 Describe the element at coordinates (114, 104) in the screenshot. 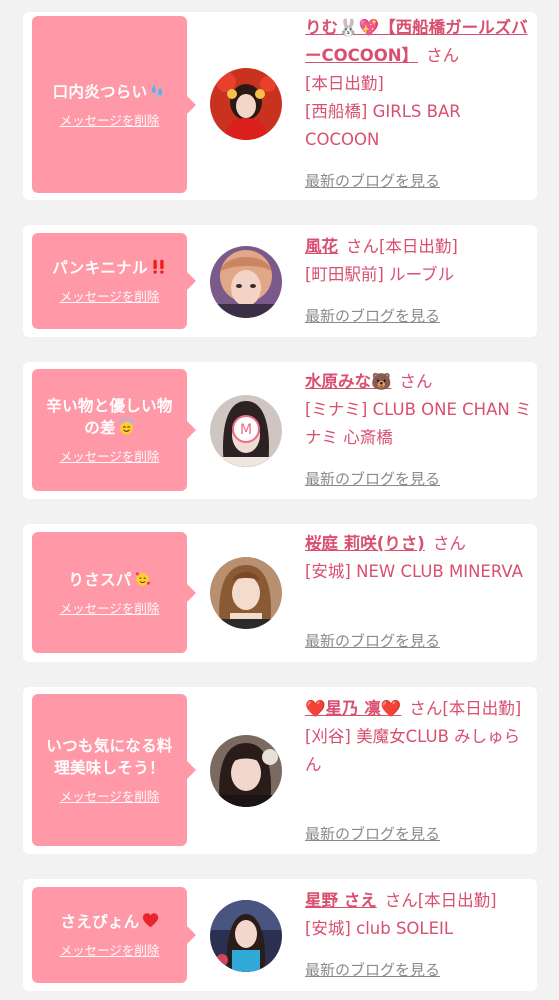

I see `message-bubble: 口内炎つらい メッセージを削除` at that location.